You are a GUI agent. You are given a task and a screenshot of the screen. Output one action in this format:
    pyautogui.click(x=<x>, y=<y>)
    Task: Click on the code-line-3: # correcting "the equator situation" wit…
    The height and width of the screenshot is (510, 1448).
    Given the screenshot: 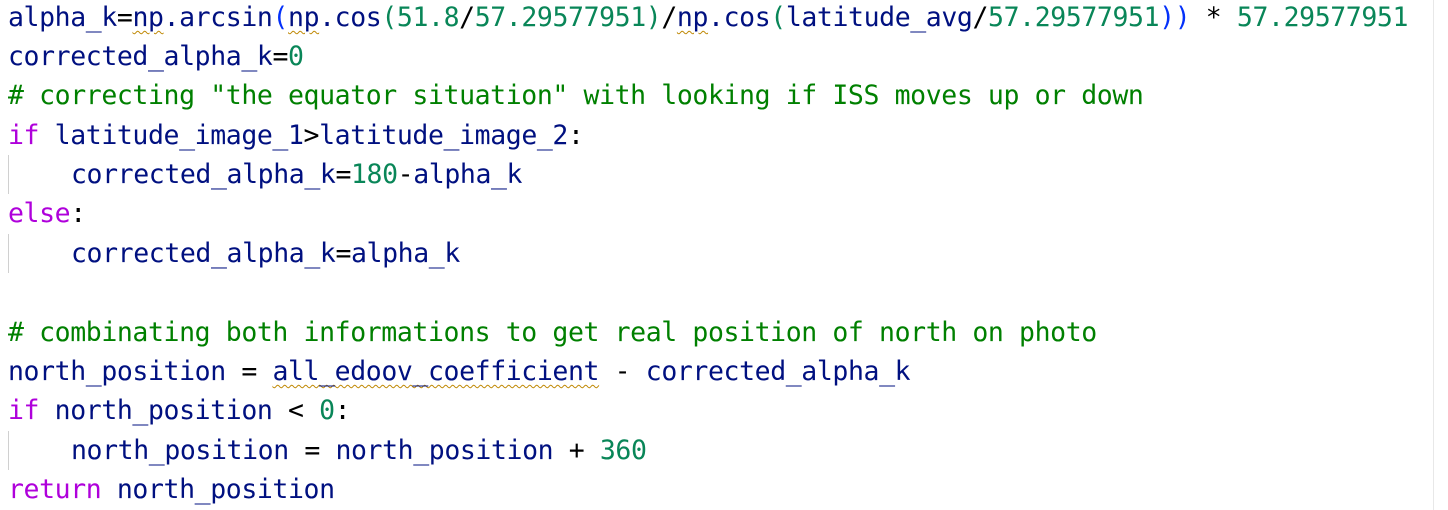 What is the action you would take?
    pyautogui.click(x=576, y=95)
    